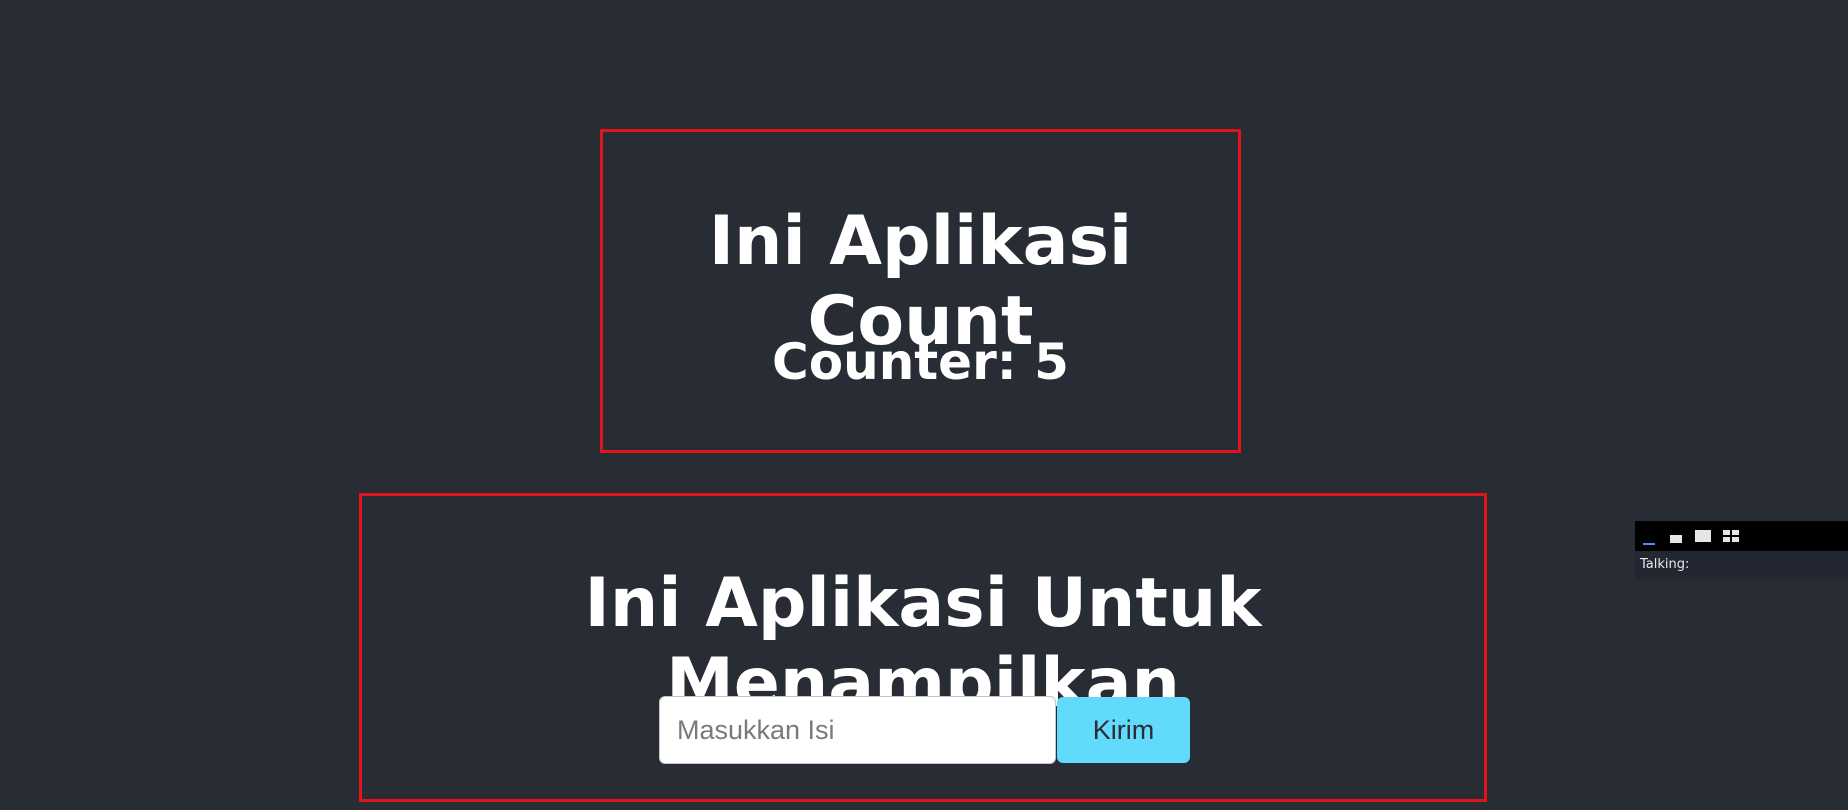 This screenshot has height=810, width=1848. I want to click on counter-display: Counter: 5, so click(920, 362).